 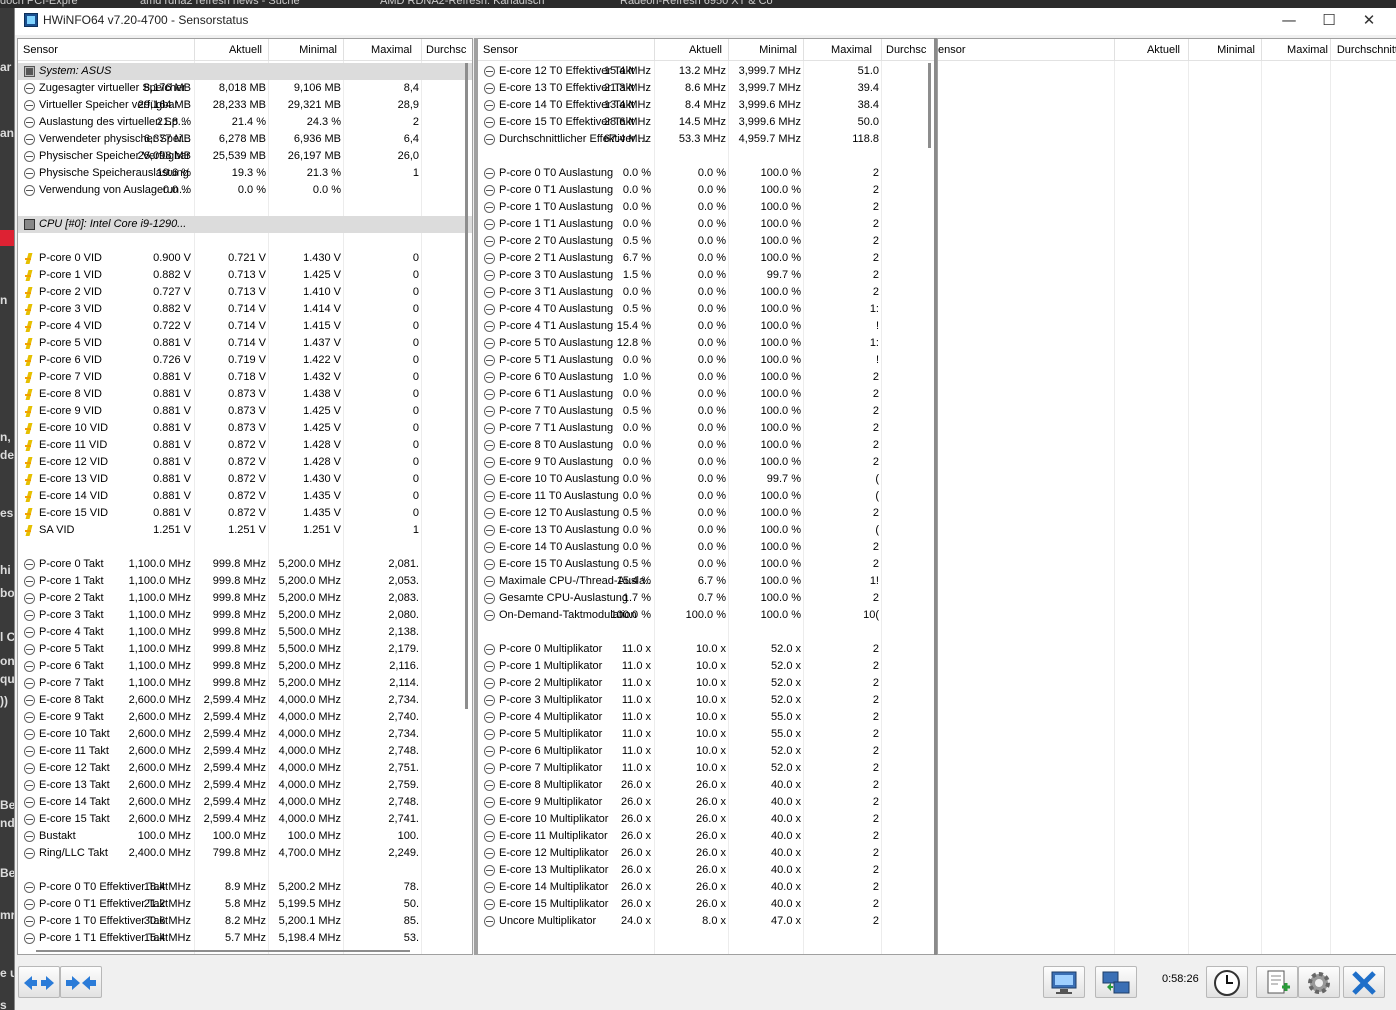 I want to click on sensor-row: E-core 13 VID 0.881 V 0.872 V 1.430 V0, so click(x=245, y=479).